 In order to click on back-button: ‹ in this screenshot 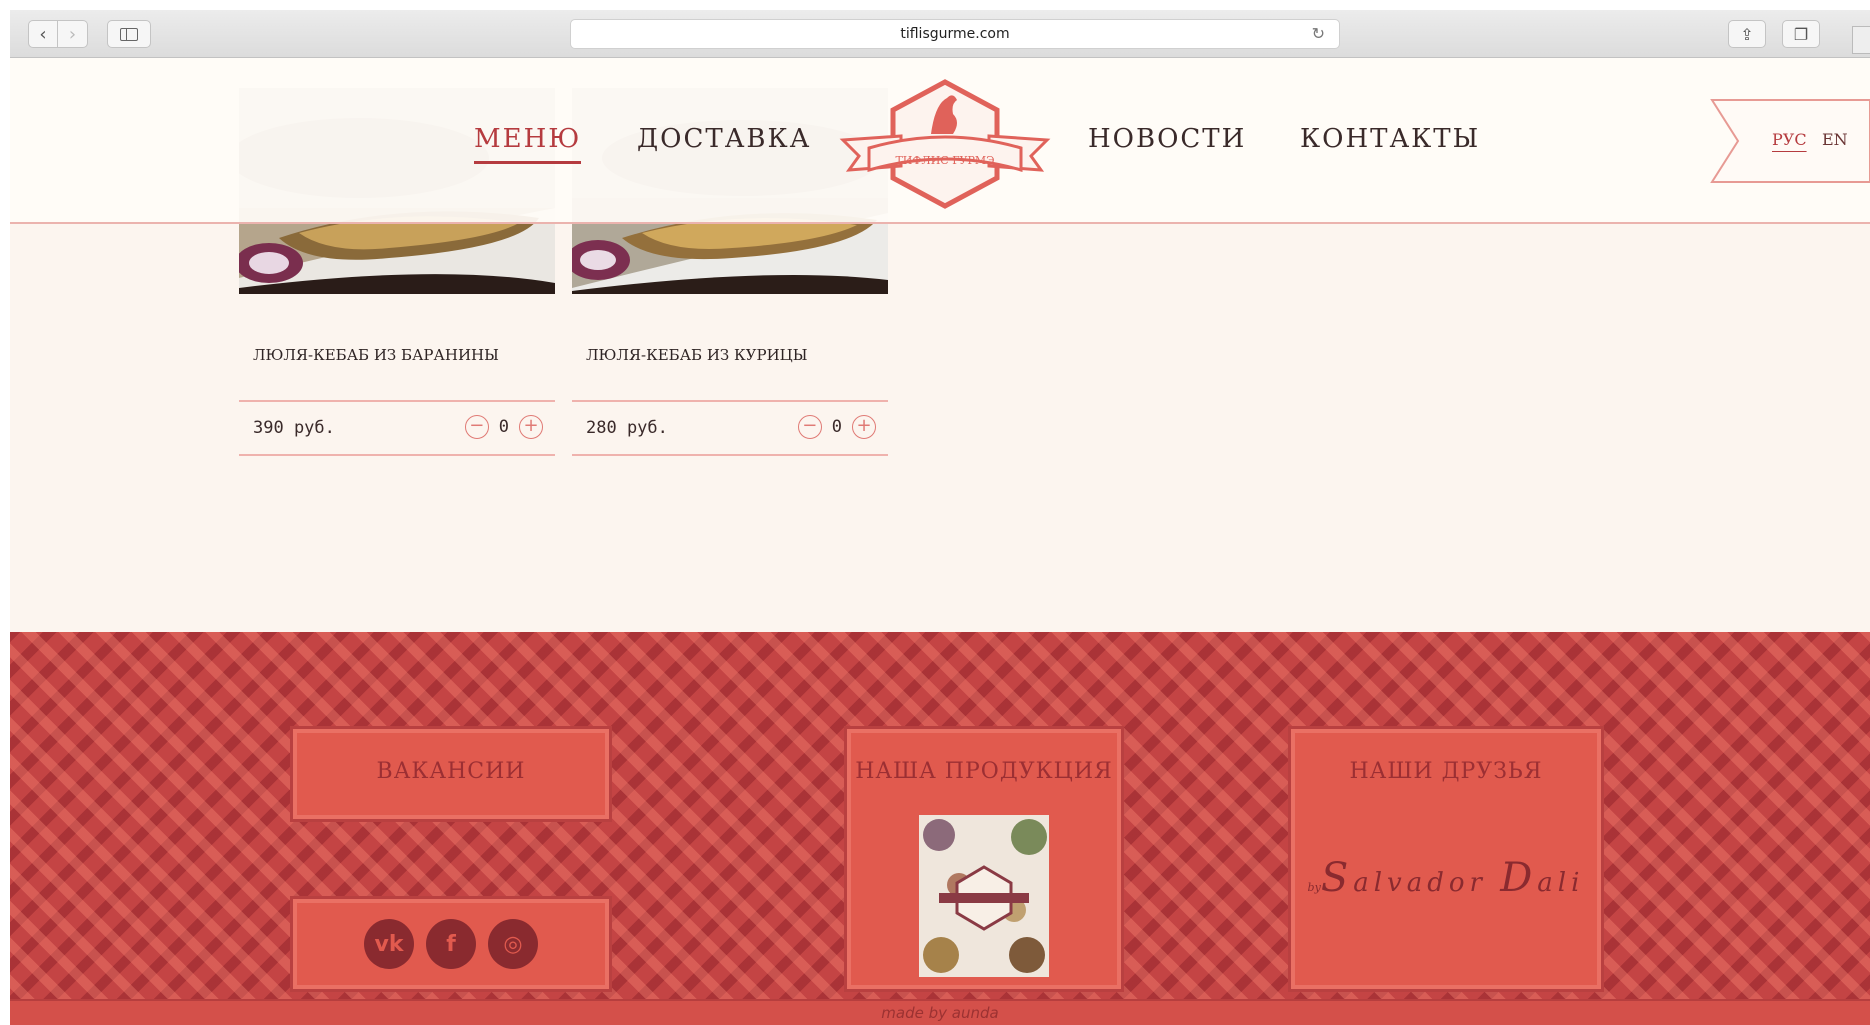, I will do `click(43, 34)`.